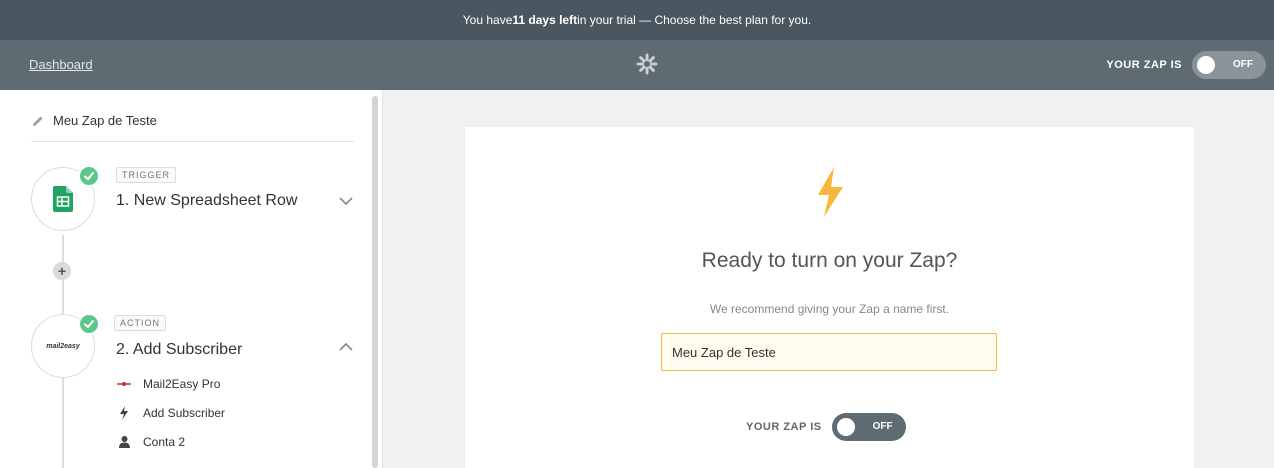  Describe the element at coordinates (1144, 65) in the screenshot. I see `header-zap-status-label: YOUR ZAP IS` at that location.